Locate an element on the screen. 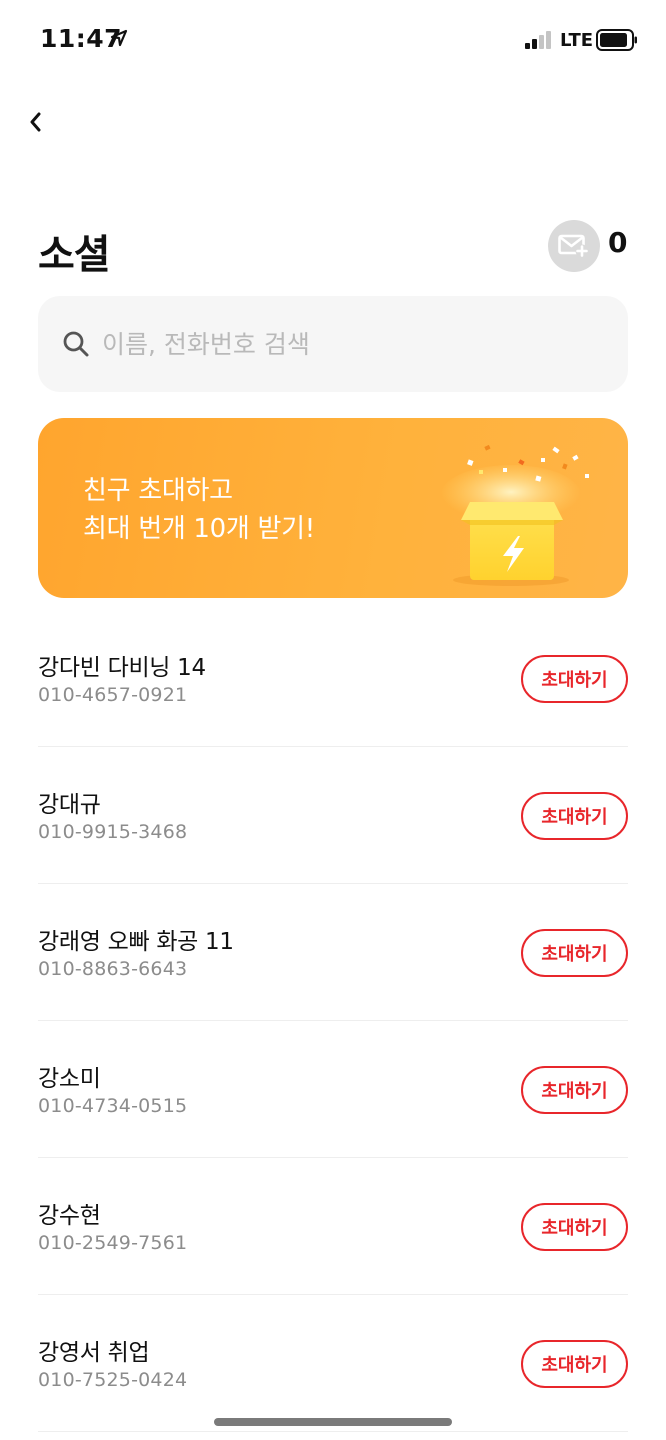 This screenshot has height=1440, width=666. back-button is located at coordinates (36, 122).